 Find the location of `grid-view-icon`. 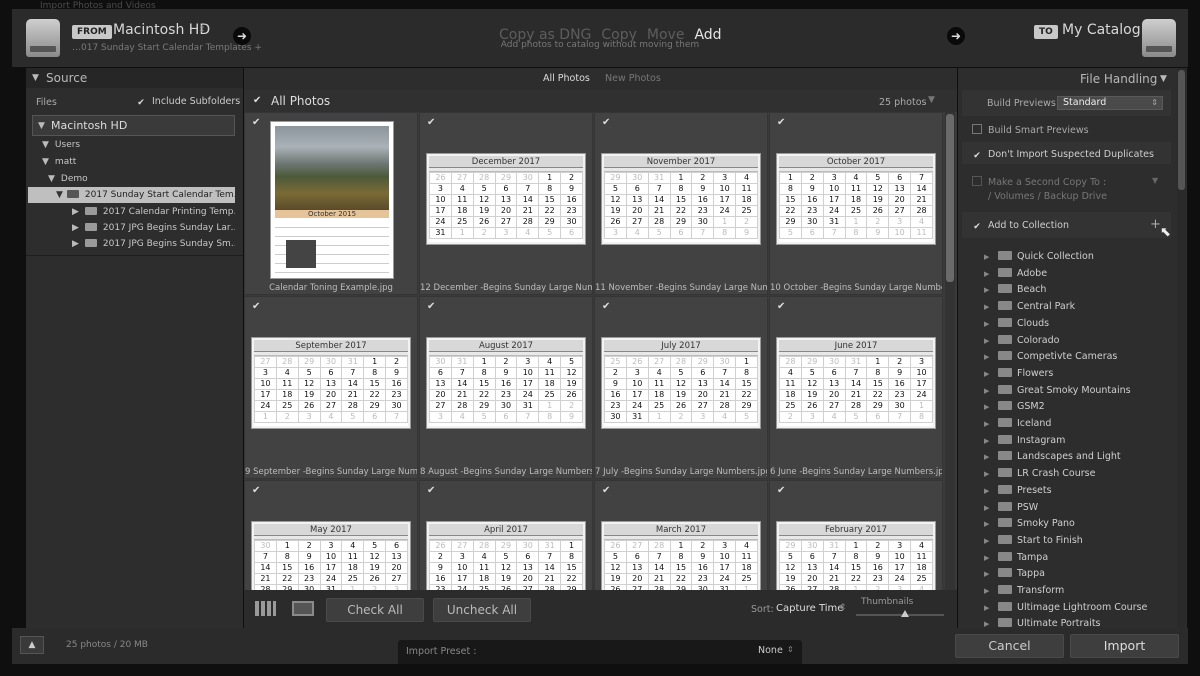

grid-view-icon is located at coordinates (265, 608).